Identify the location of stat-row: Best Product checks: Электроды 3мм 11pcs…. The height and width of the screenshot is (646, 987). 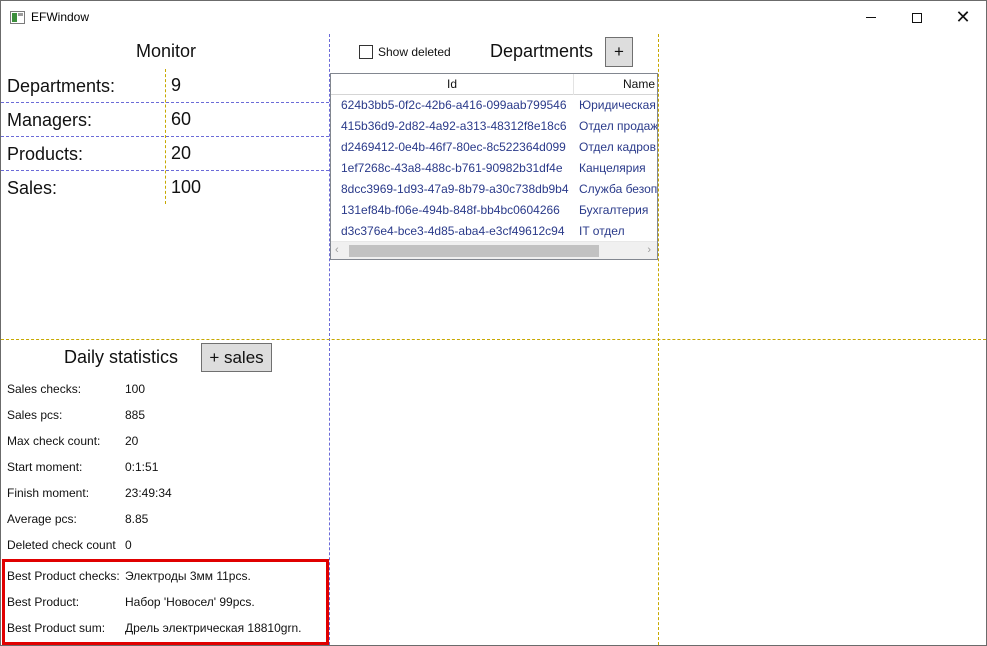
(165, 577).